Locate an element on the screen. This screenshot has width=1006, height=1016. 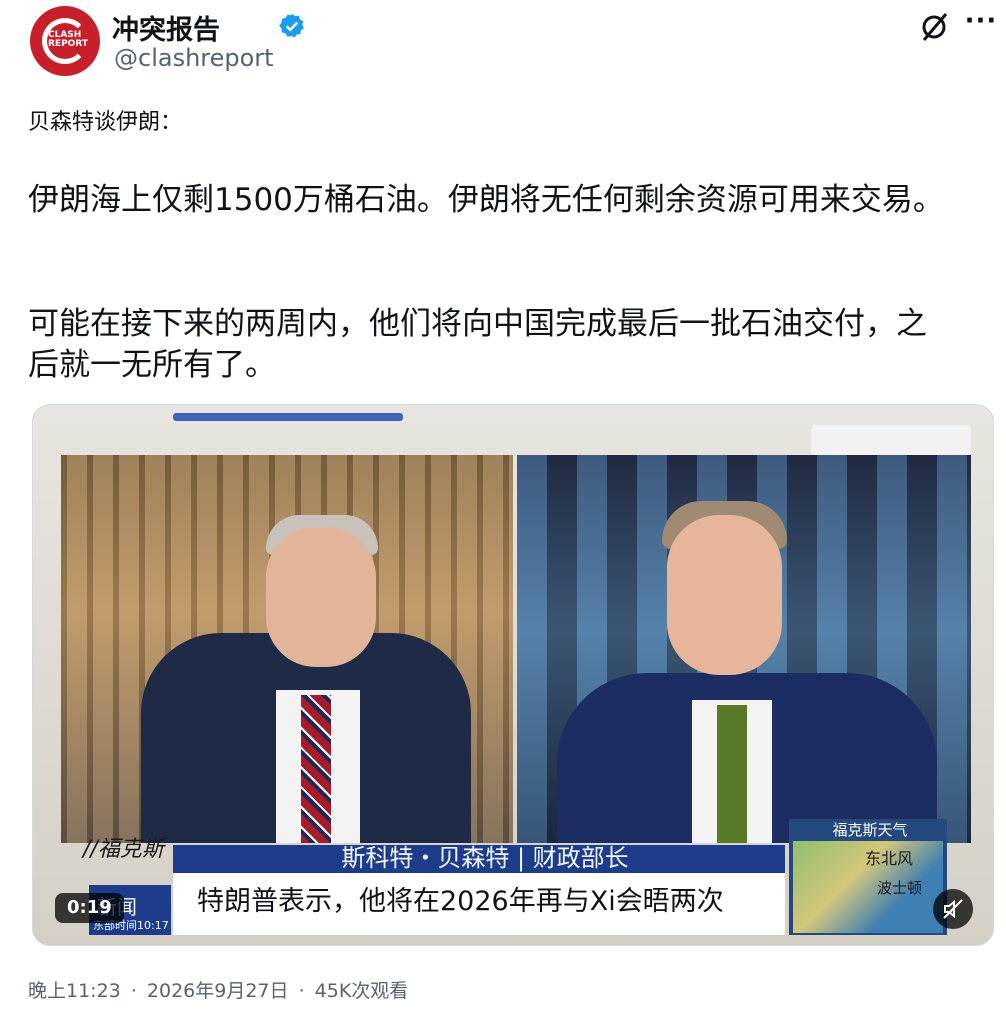
video-caption: 特朗普表示，他将在2026年再与Xi会晤两次 is located at coordinates (460, 901).